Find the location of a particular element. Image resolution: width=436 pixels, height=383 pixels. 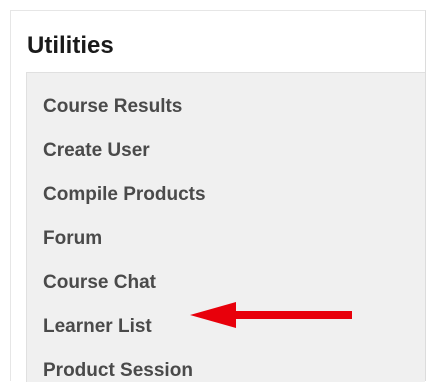

menu-item-forum: Forum is located at coordinates (72, 239).